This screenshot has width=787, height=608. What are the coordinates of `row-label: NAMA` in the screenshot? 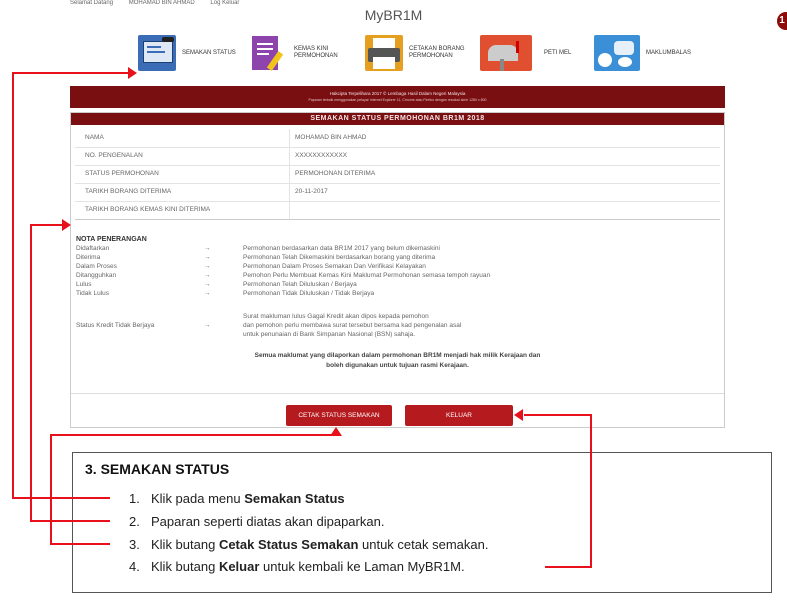 It's located at (94, 137).